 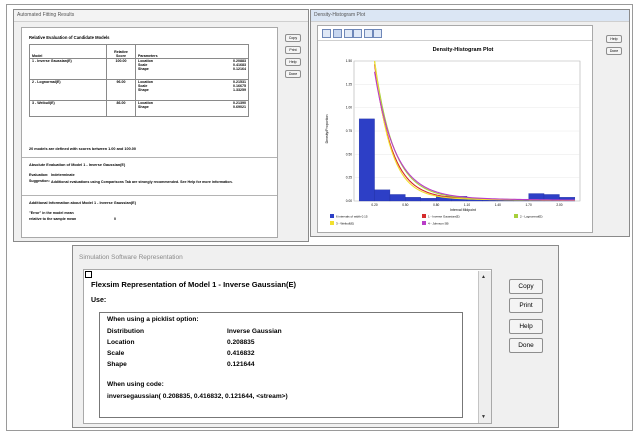 What do you see at coordinates (116, 353) in the screenshot?
I see `row-label: Scale` at bounding box center [116, 353].